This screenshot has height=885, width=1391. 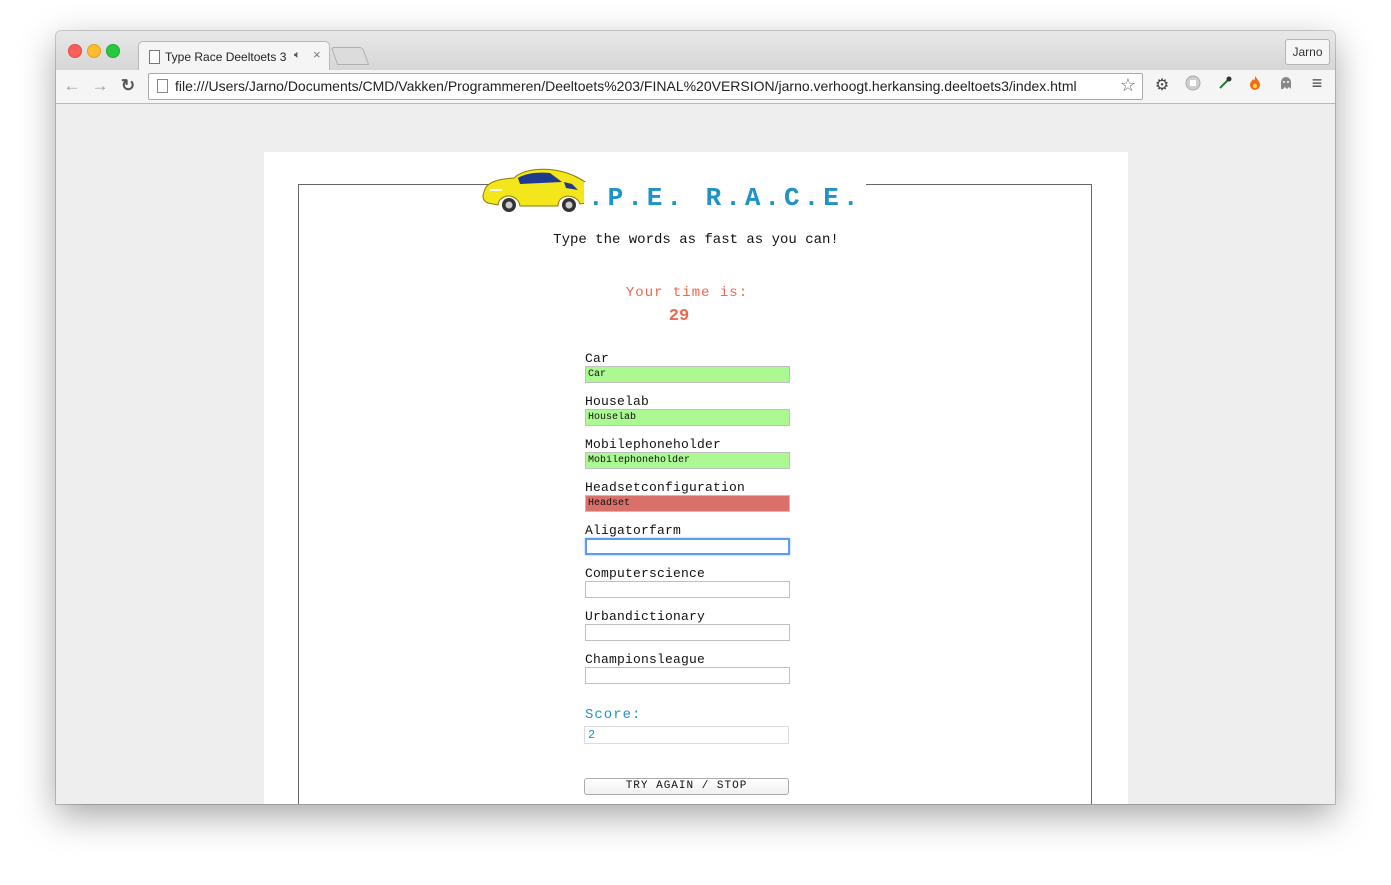 What do you see at coordinates (1162, 85) in the screenshot?
I see `gear-icon: ⚙` at bounding box center [1162, 85].